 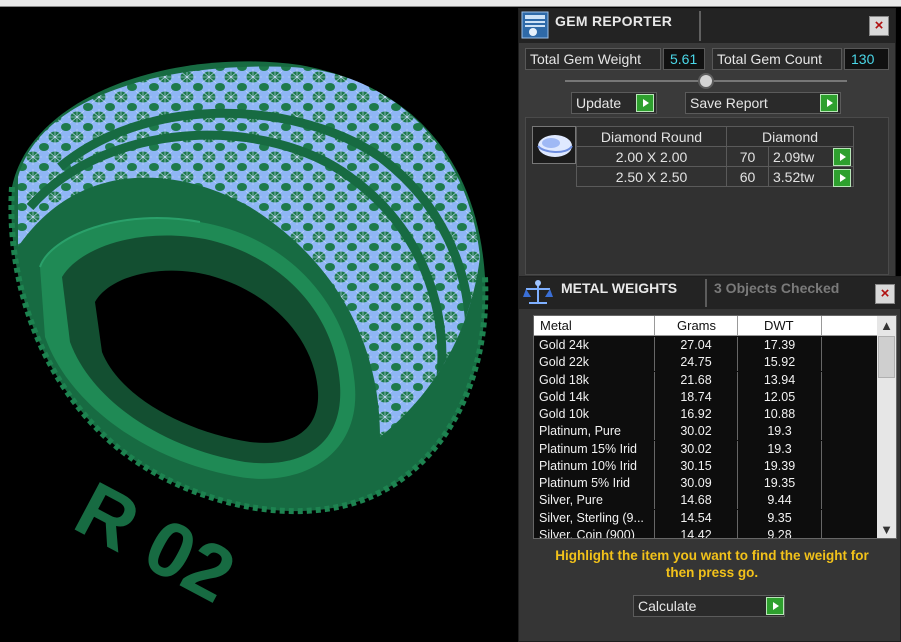 I want to click on column-header-grams: Grams, so click(x=696, y=326).